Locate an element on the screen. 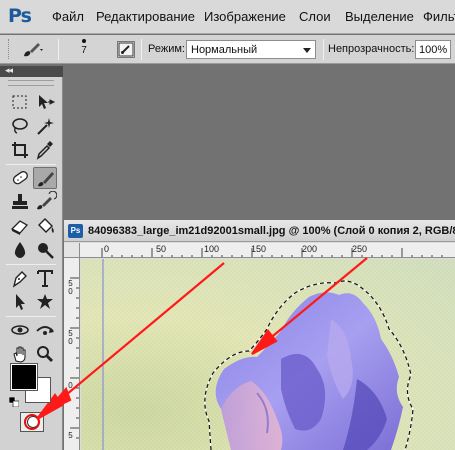 The image size is (455, 450). path-selection-icon is located at coordinates (20, 302).